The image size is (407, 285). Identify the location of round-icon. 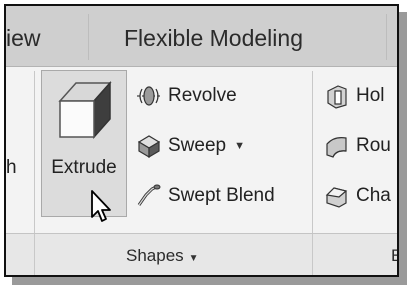
(337, 146).